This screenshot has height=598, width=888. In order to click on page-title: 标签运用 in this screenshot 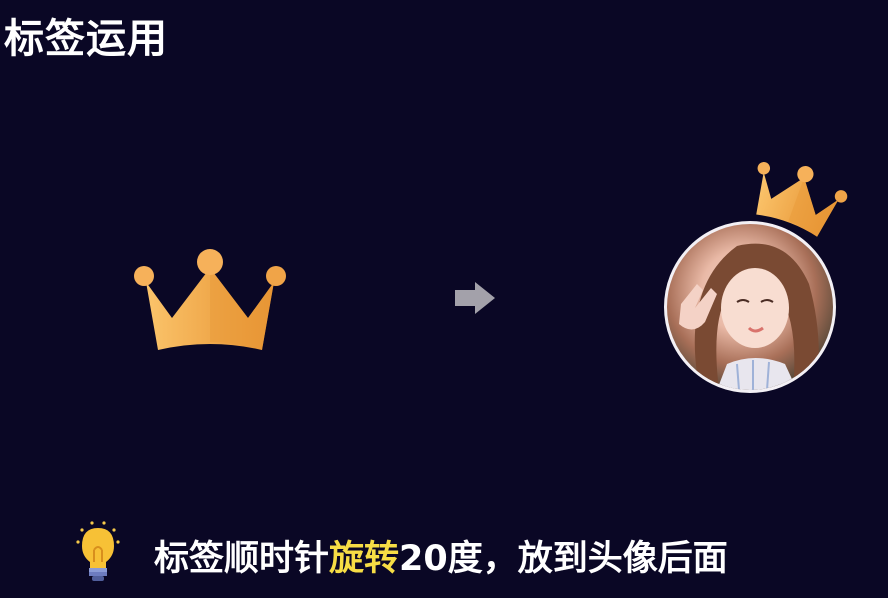, I will do `click(86, 39)`.